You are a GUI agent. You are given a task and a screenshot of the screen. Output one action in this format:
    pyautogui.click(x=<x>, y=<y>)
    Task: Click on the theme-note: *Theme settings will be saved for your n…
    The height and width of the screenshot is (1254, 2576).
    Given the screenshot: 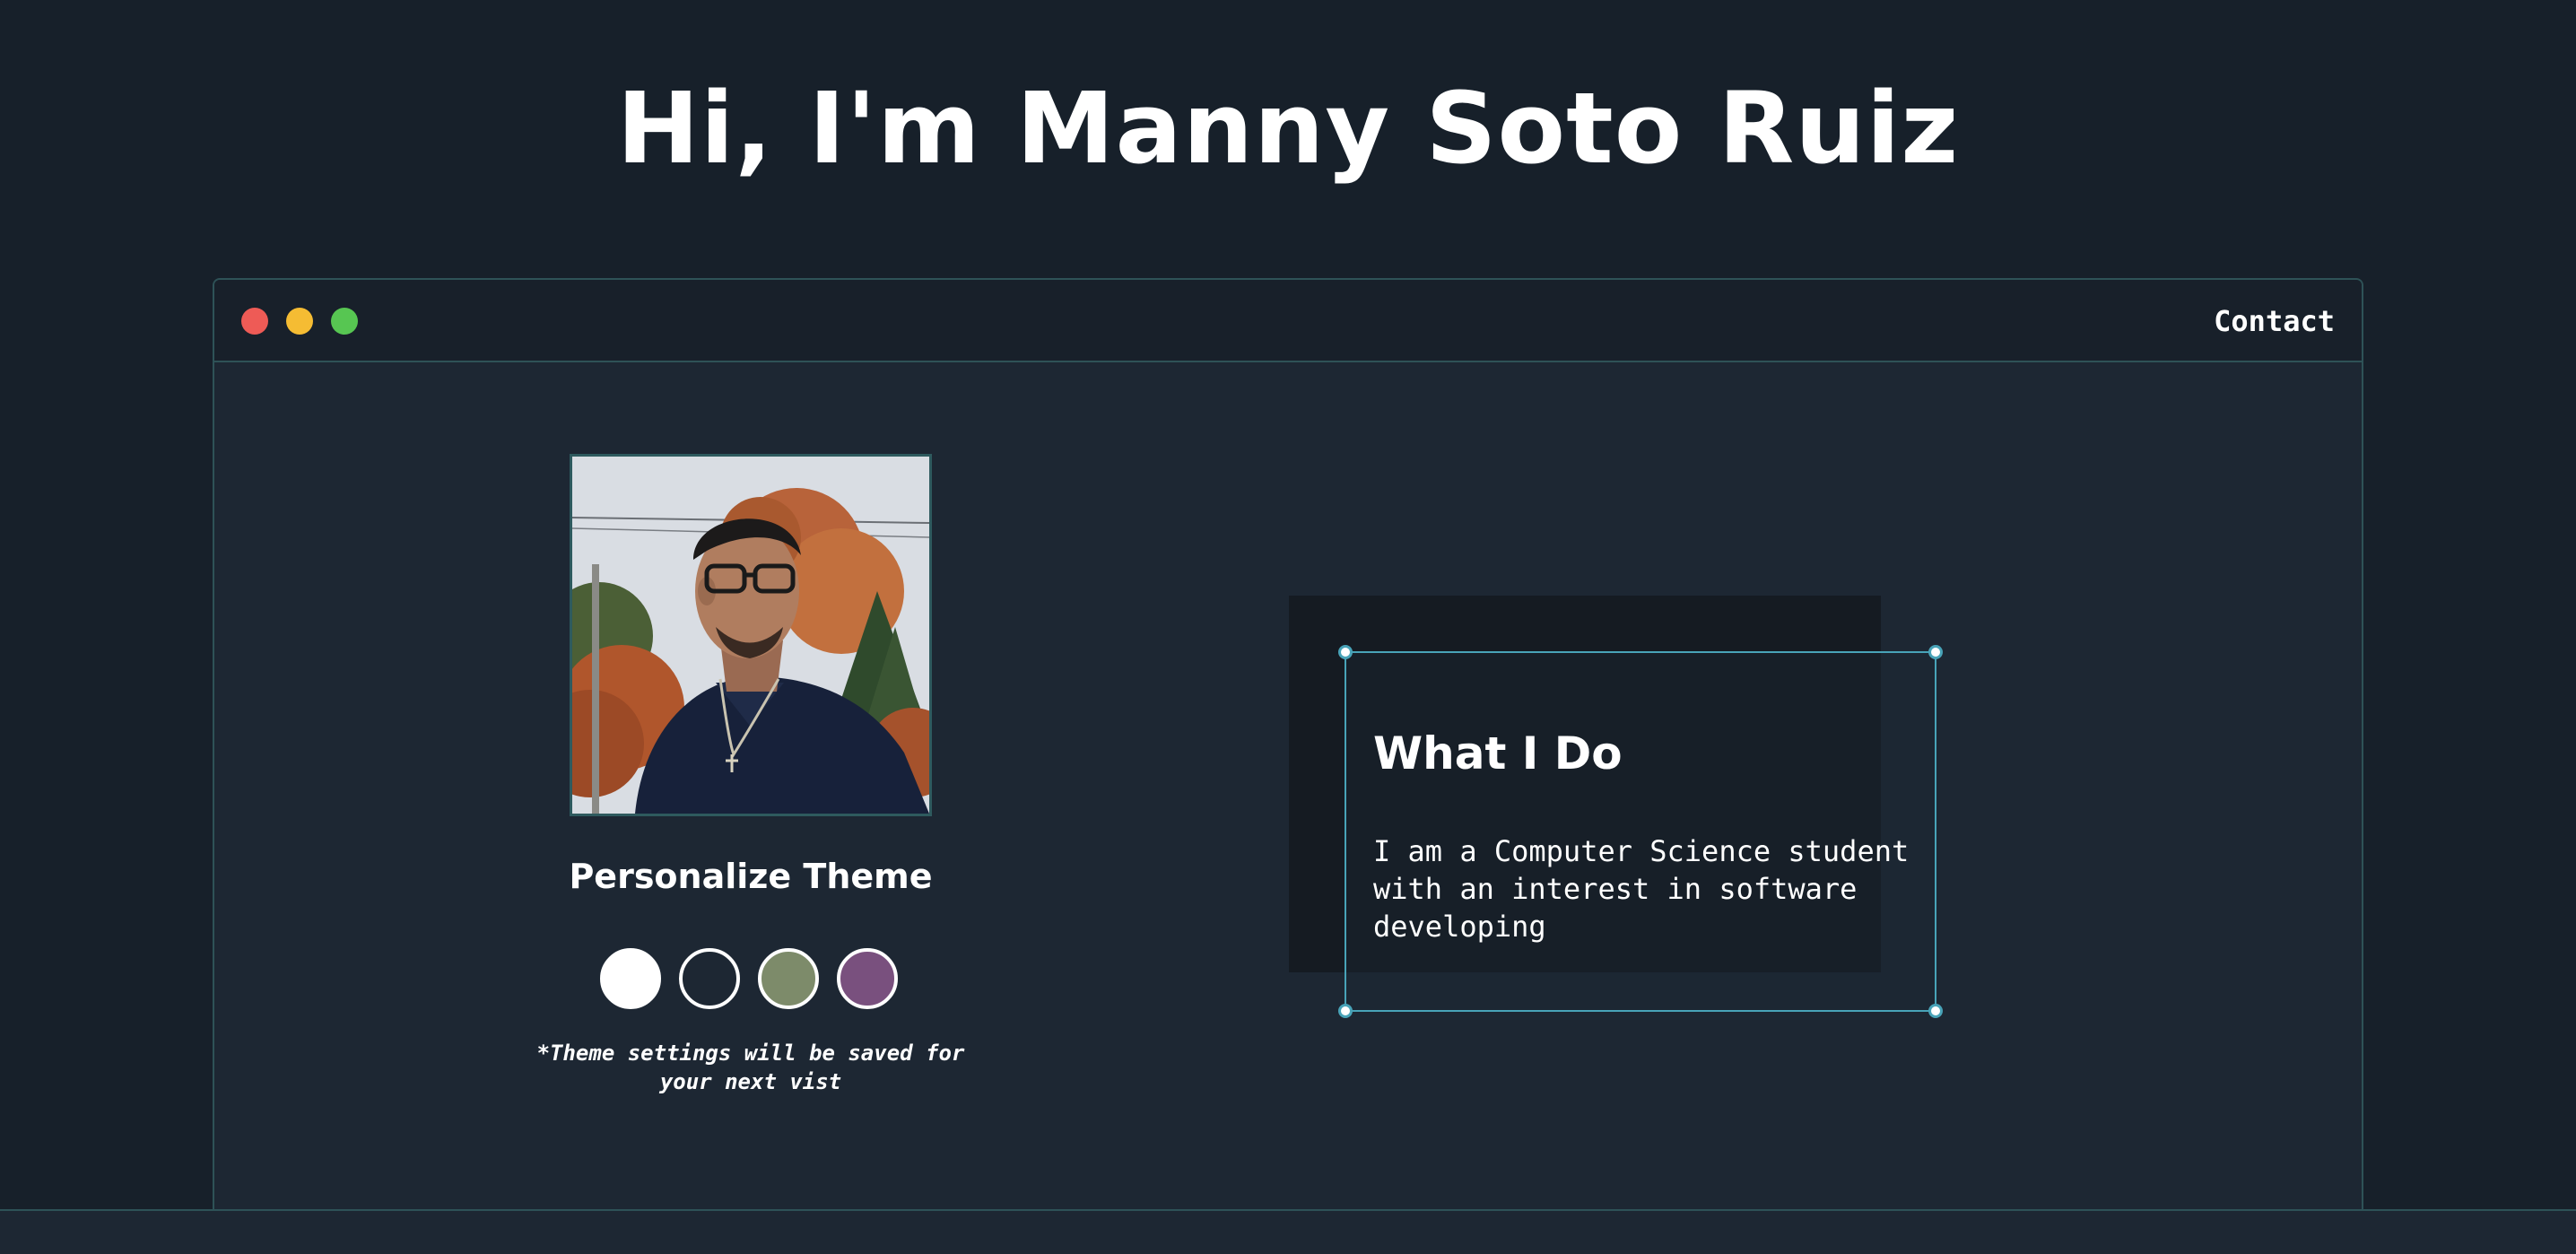 What is the action you would take?
    pyautogui.click(x=750, y=1067)
    